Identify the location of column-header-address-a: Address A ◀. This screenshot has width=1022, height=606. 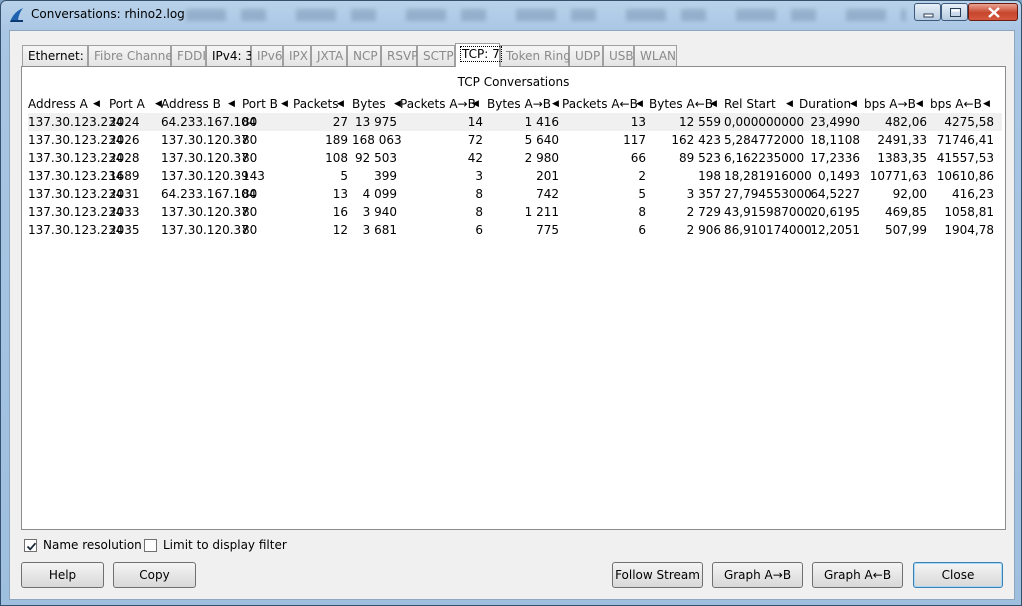
(64, 104).